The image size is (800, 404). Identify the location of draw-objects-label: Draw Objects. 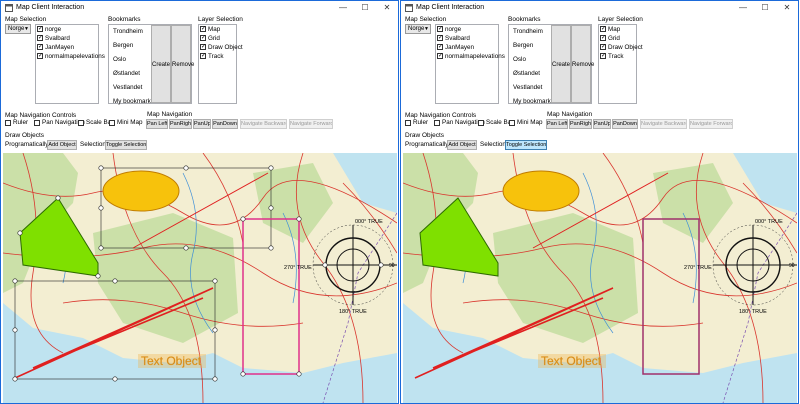
(25, 135).